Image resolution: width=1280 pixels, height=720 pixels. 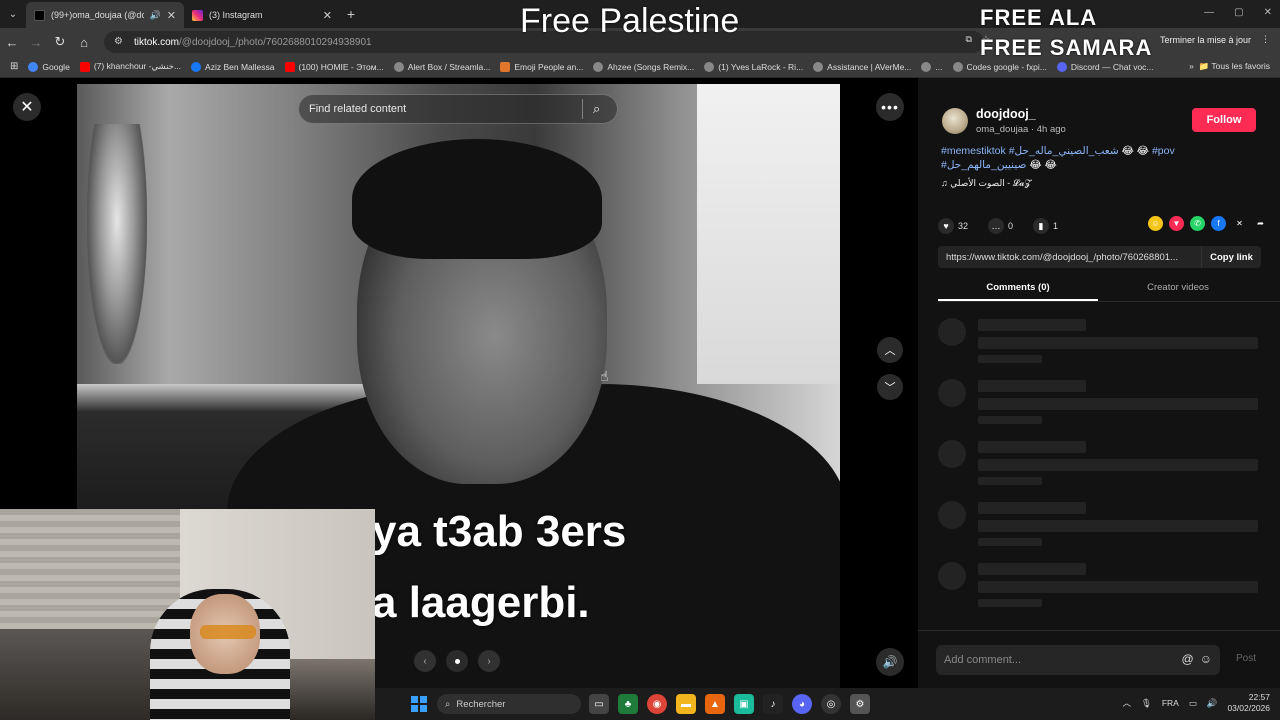 What do you see at coordinates (605, 109) in the screenshot?
I see `search-icon: ⌕` at bounding box center [605, 109].